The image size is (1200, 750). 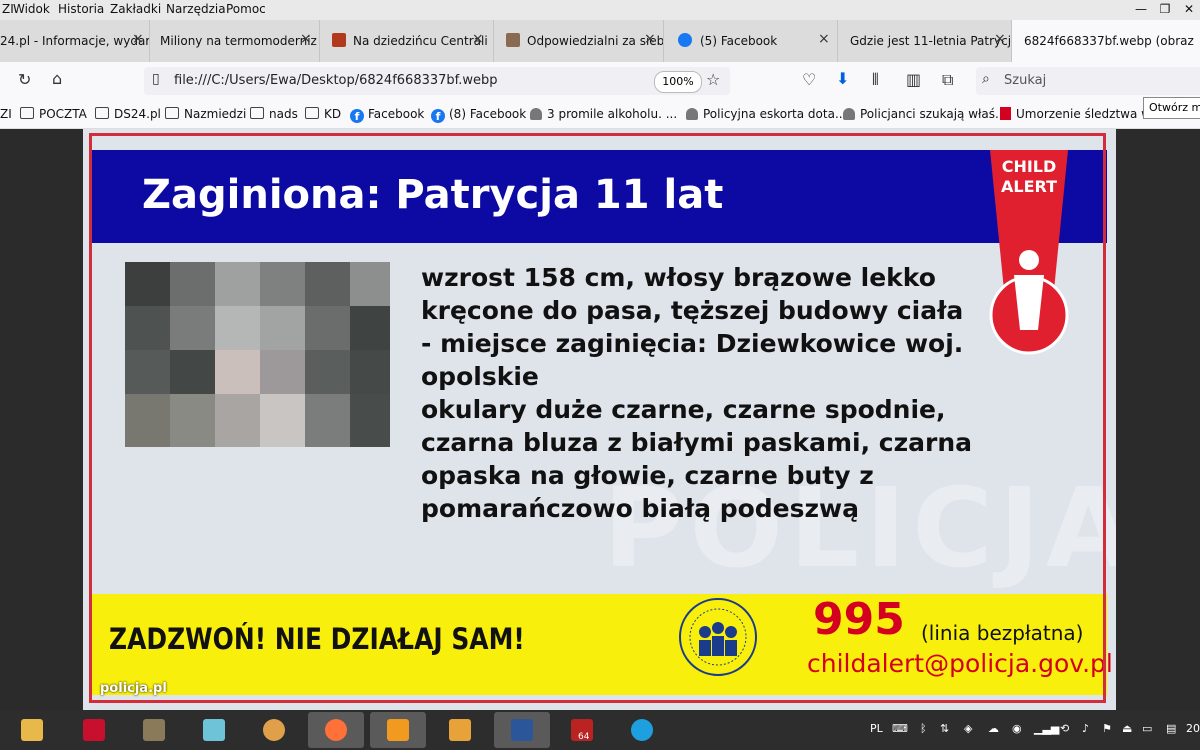 I want to click on tab-ds24: 24.pl - Informacje, wydar ×, so click(x=75, y=41).